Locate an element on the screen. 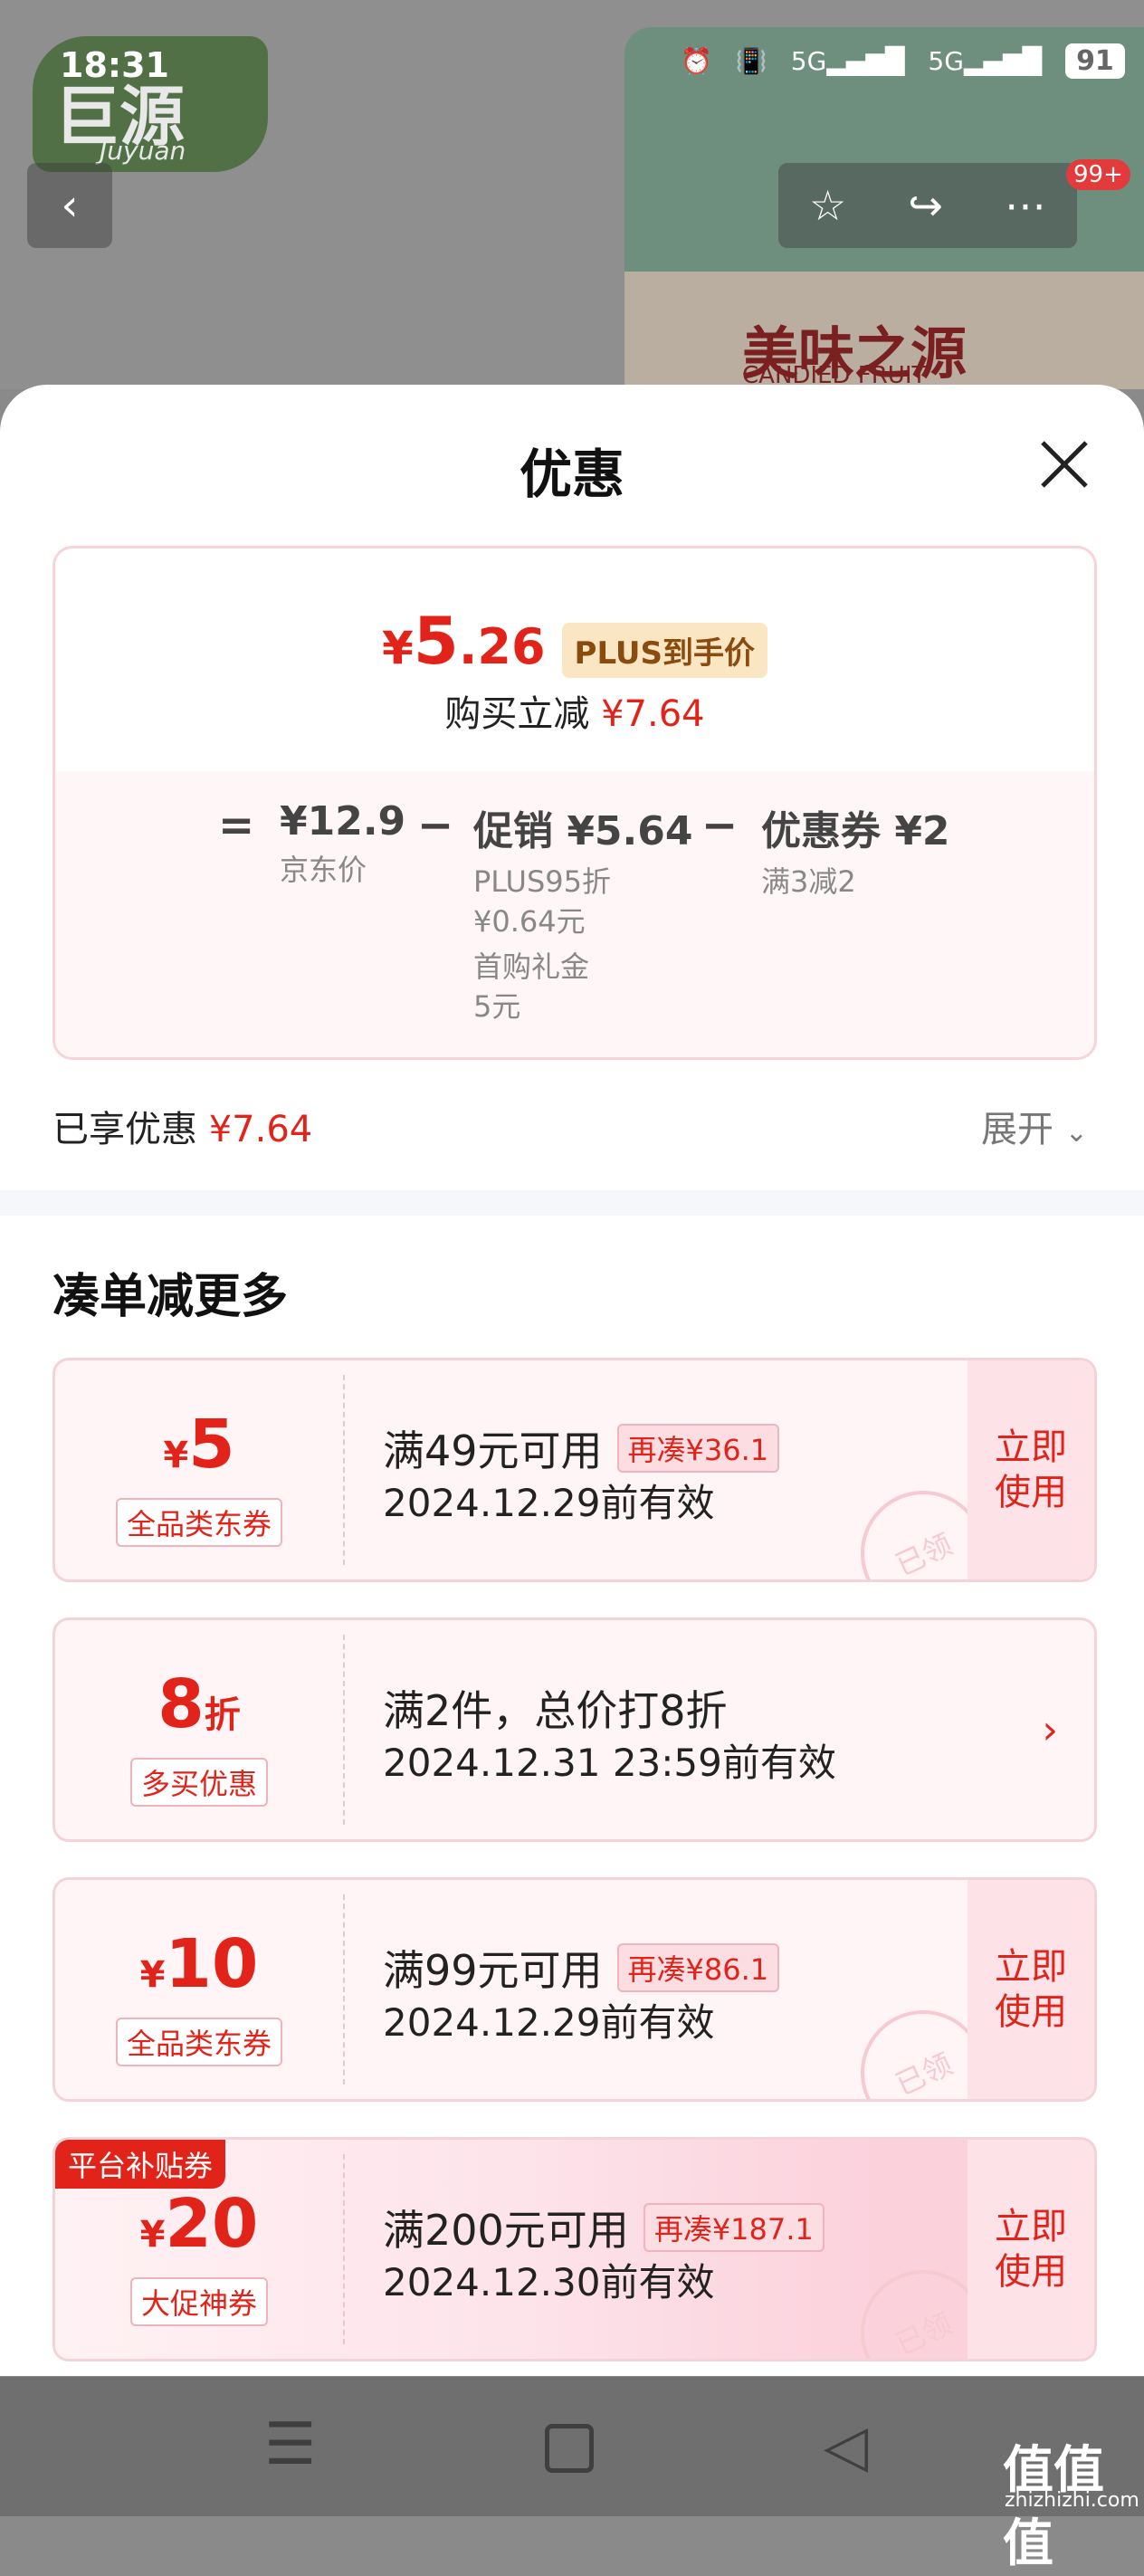 This screenshot has height=2576, width=1144. menu-icon: ☰ is located at coordinates (290, 2444).